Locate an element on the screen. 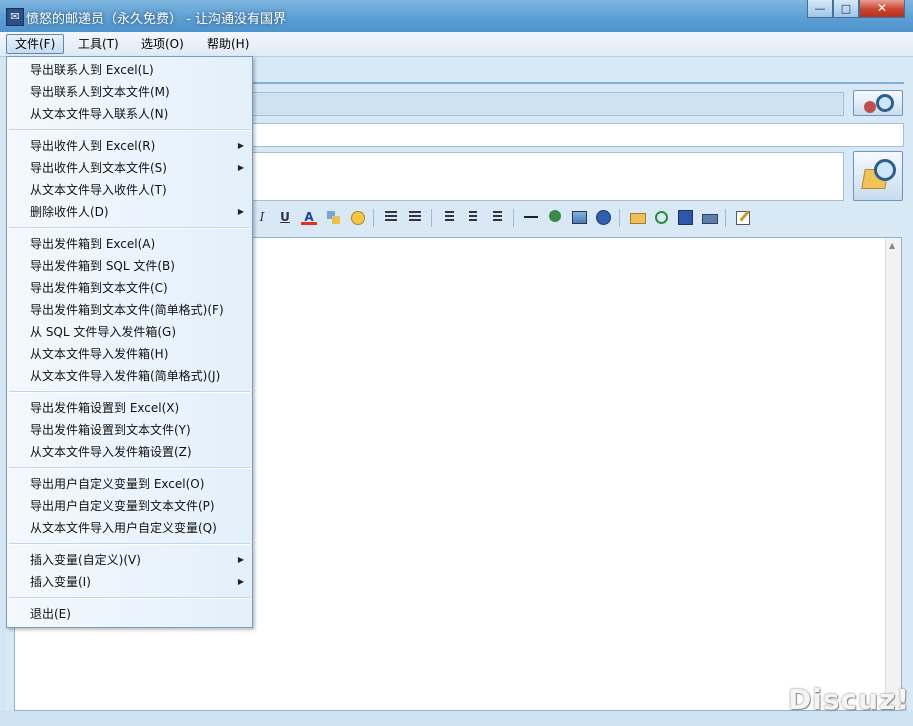 This screenshot has height=726, width=913. file-menu-item: 插入变量(自定义)(V) ▶ is located at coordinates (129, 560).